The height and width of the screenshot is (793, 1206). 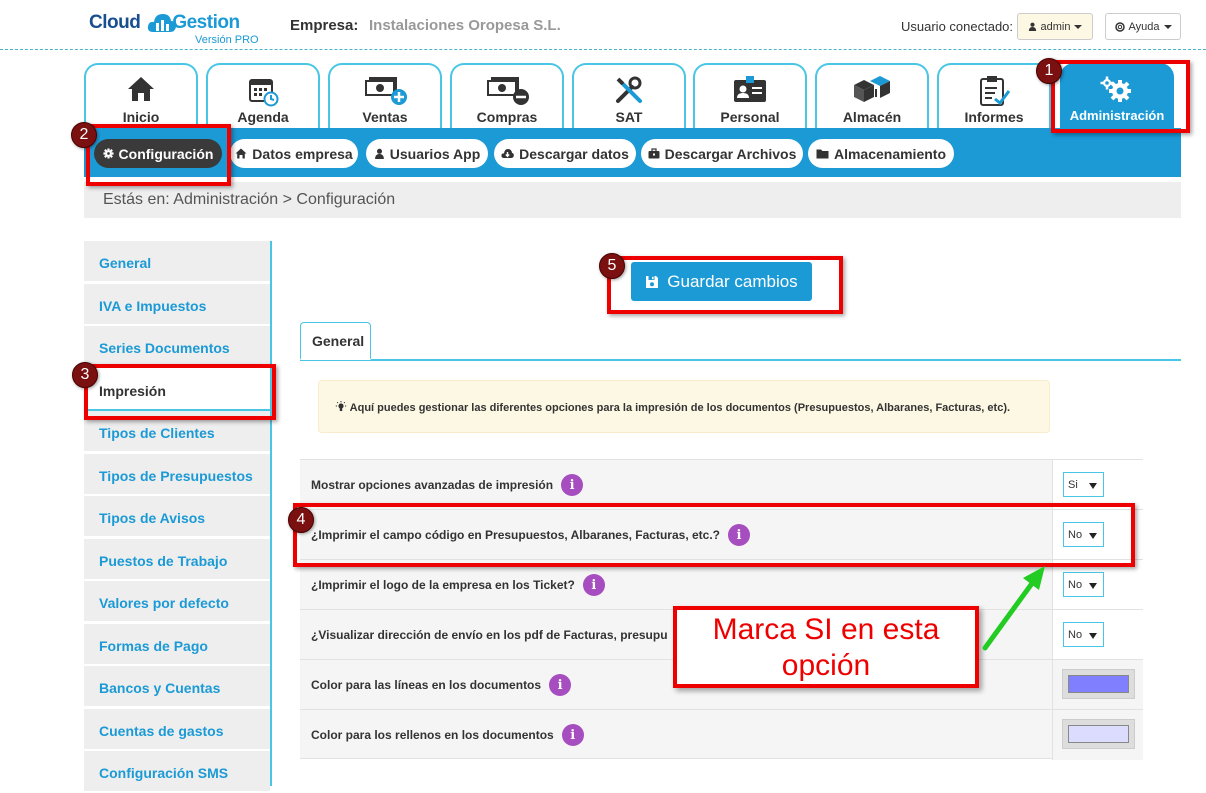 I want to click on money-minus-icon, so click(x=508, y=91).